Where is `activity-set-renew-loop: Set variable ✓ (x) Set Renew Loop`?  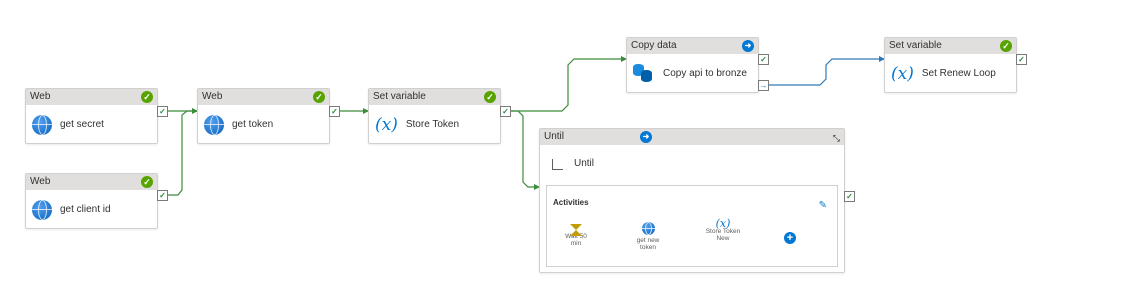 activity-set-renew-loop: Set variable ✓ (x) Set Renew Loop is located at coordinates (950, 65).